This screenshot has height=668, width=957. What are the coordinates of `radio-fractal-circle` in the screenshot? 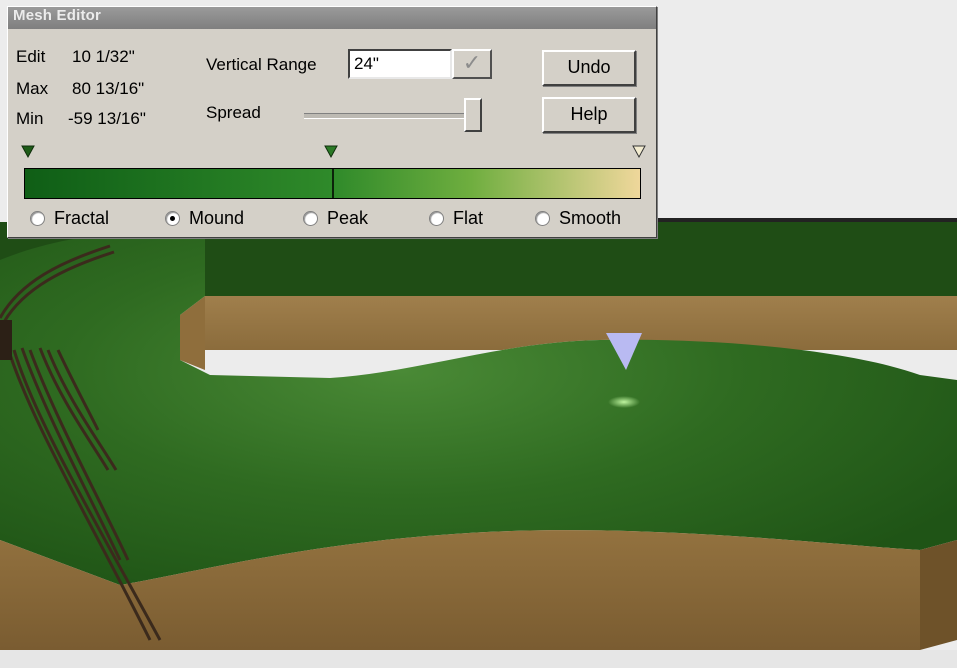 It's located at (37, 218).